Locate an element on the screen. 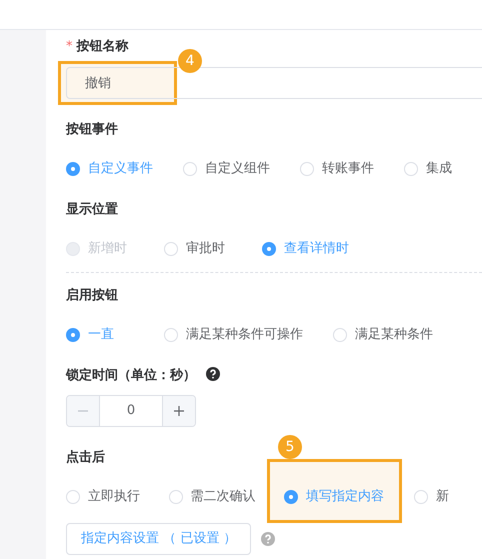 The height and width of the screenshot is (559, 482). option-label: 需二次确认 is located at coordinates (223, 497).